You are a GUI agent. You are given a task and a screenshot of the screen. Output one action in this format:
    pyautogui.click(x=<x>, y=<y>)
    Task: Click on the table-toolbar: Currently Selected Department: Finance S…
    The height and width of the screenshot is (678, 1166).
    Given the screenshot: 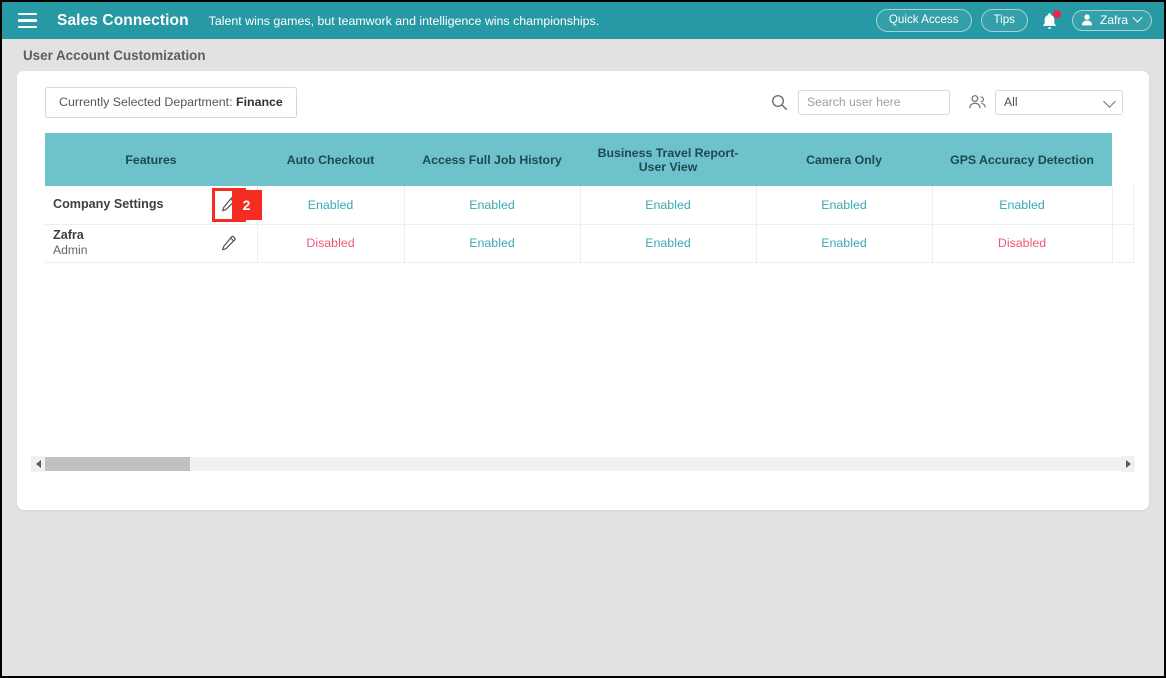 What is the action you would take?
    pyautogui.click(x=583, y=102)
    